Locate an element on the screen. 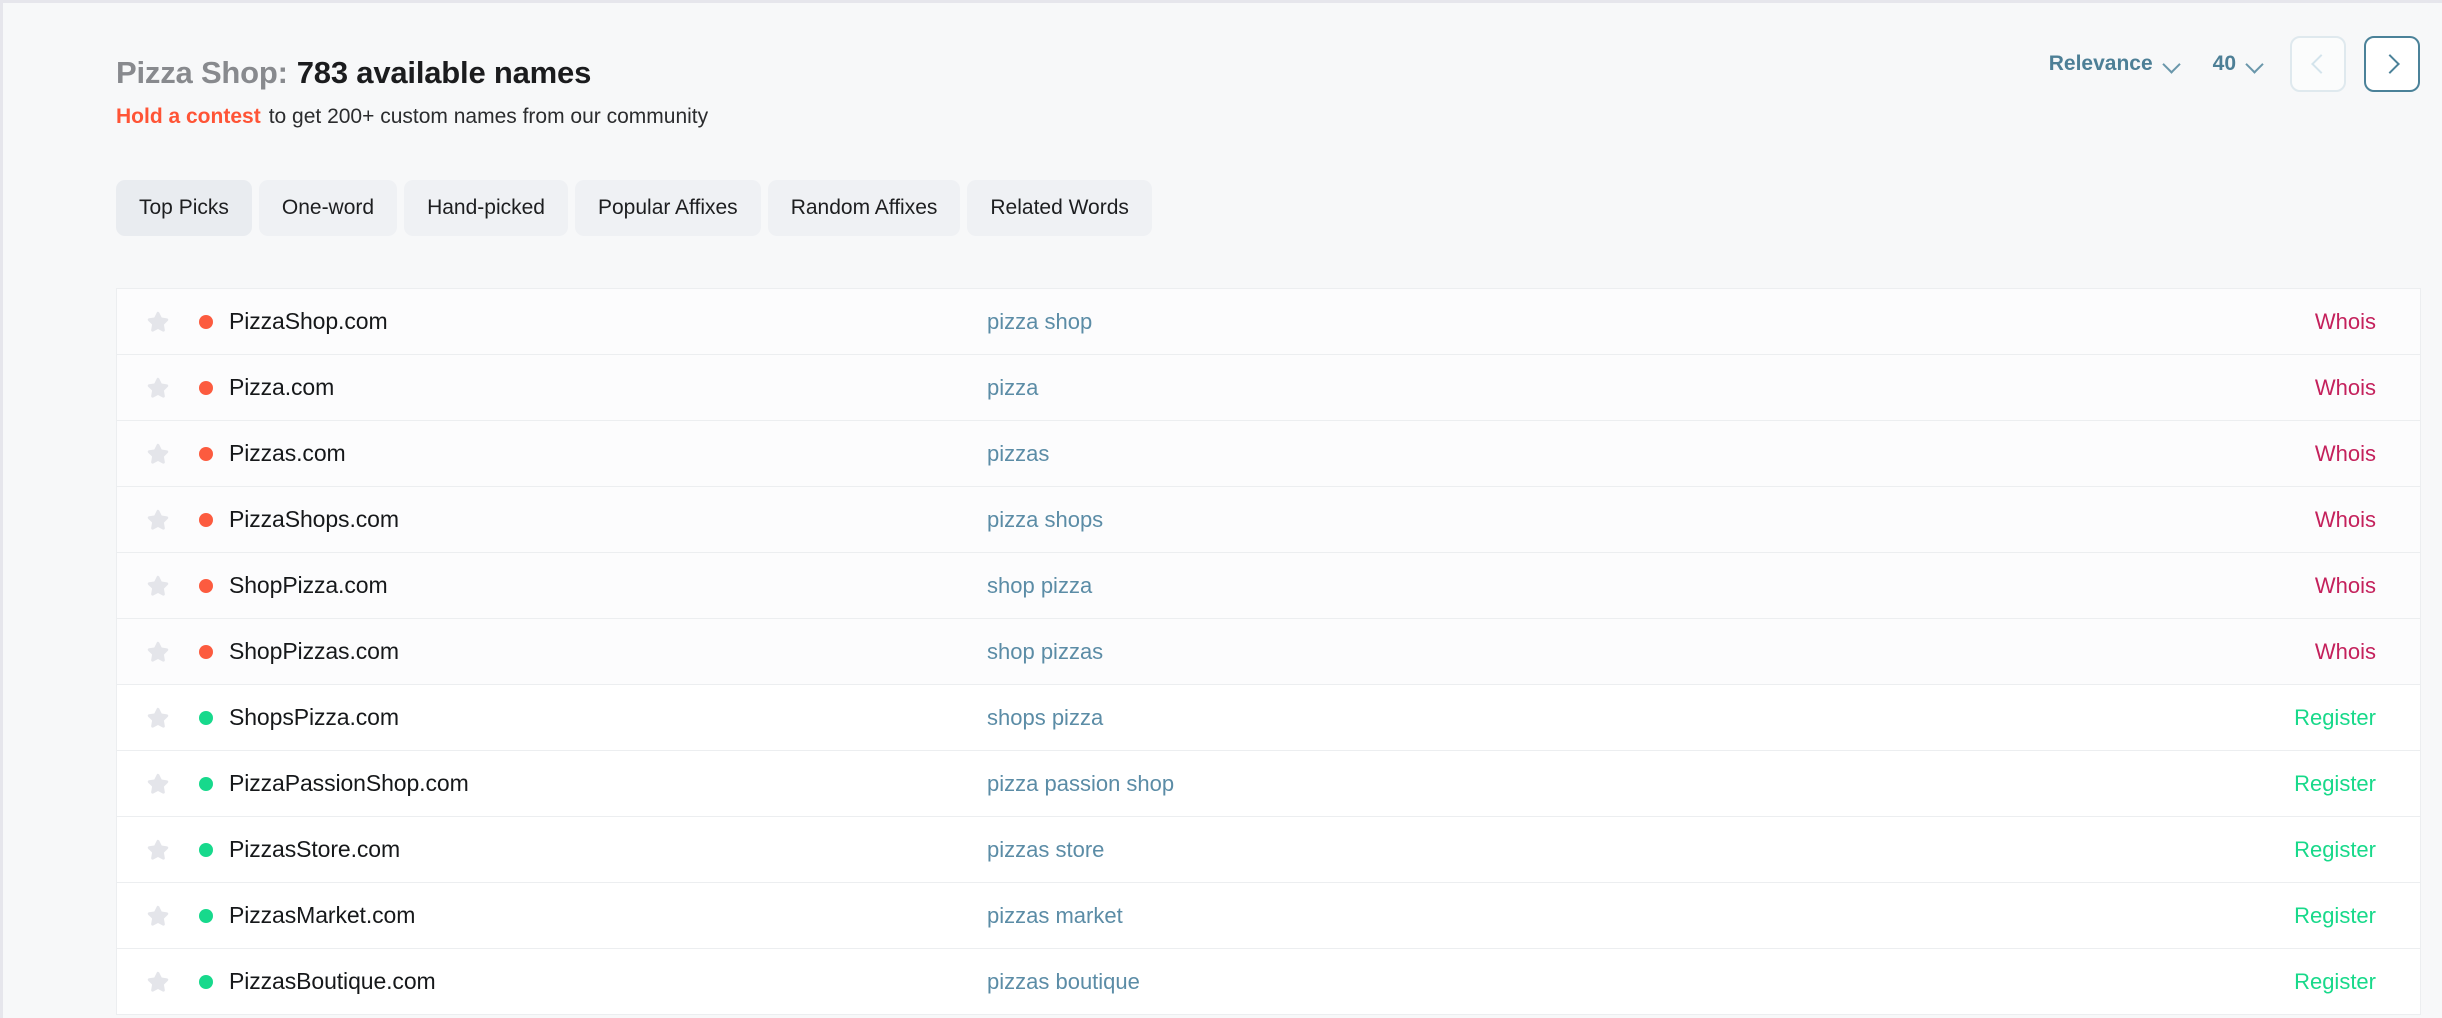 This screenshot has width=2442, height=1018. table-row: PizzasMarket.com pizzas market Register is located at coordinates (1268, 916).